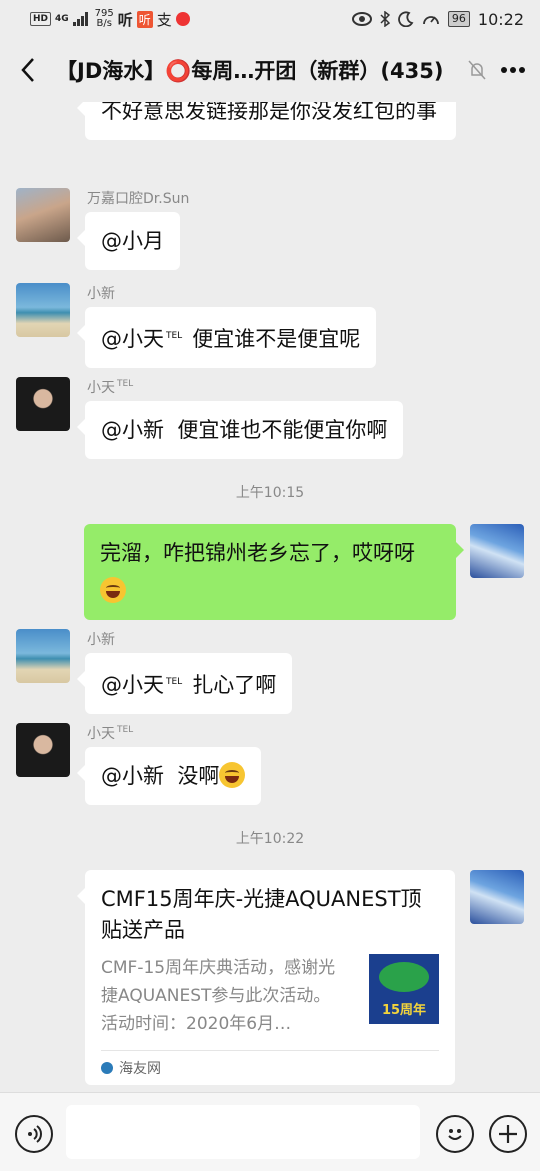 This screenshot has height=1171, width=540. Describe the element at coordinates (270, 1067) in the screenshot. I see `card-source: 海友网` at that location.